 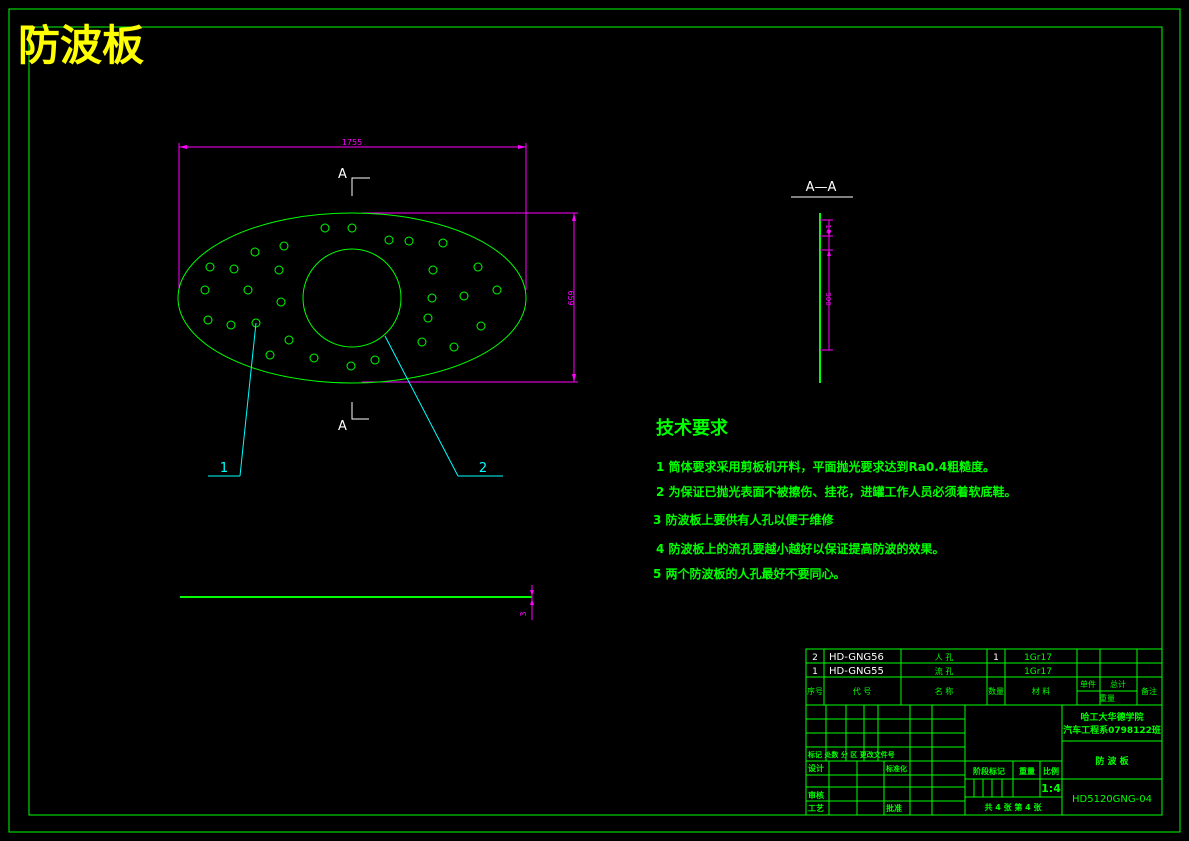 What do you see at coordinates (1111, 717) in the screenshot?
I see `school-name: 哈工大华德学院` at bounding box center [1111, 717].